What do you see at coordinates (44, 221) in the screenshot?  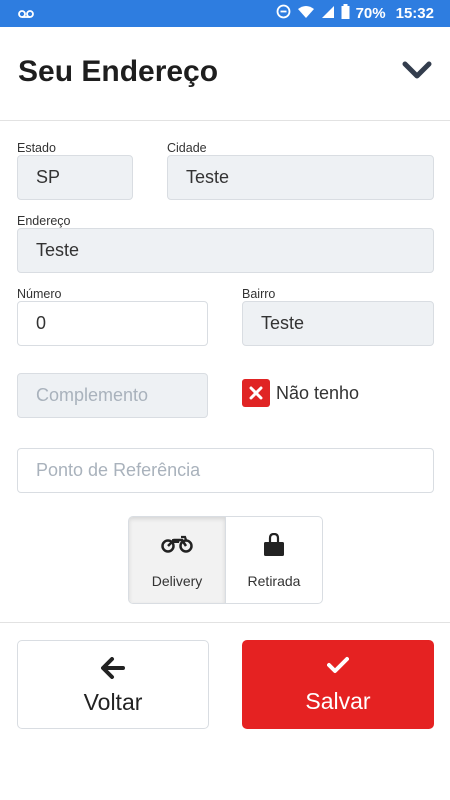 I see `endereco-label: Endereço` at bounding box center [44, 221].